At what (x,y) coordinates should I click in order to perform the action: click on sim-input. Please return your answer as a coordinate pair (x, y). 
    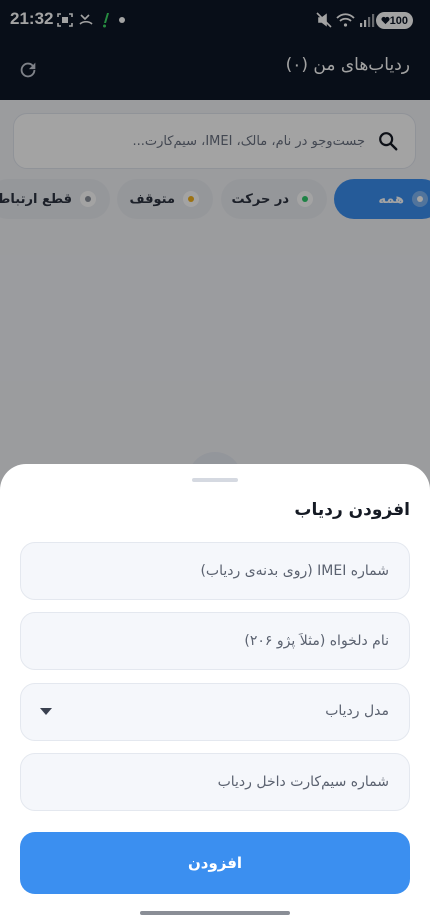
    Looking at the image, I should click on (215, 782).